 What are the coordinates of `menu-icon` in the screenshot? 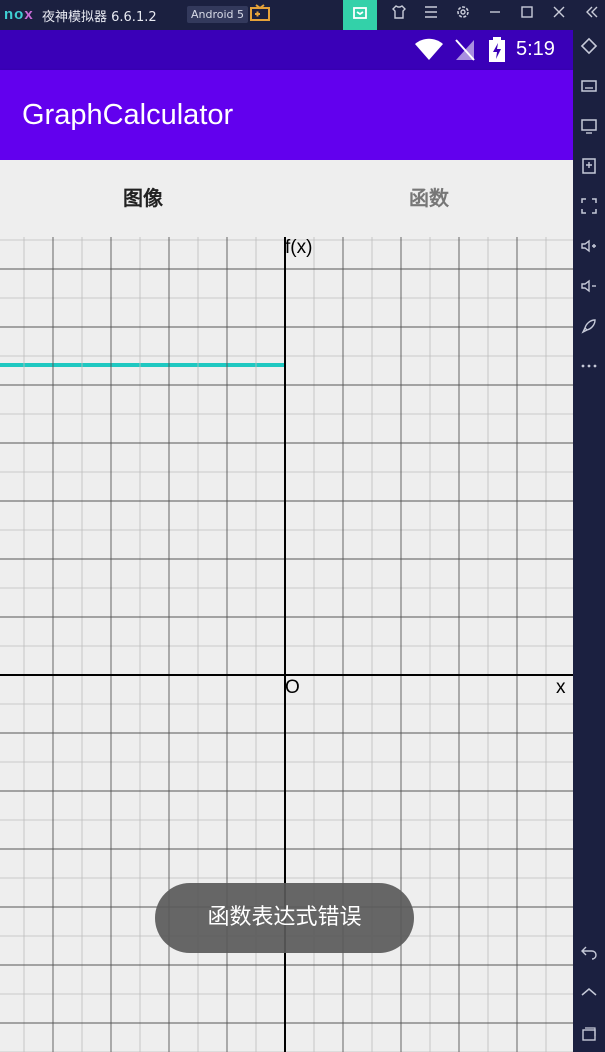 It's located at (431, 15).